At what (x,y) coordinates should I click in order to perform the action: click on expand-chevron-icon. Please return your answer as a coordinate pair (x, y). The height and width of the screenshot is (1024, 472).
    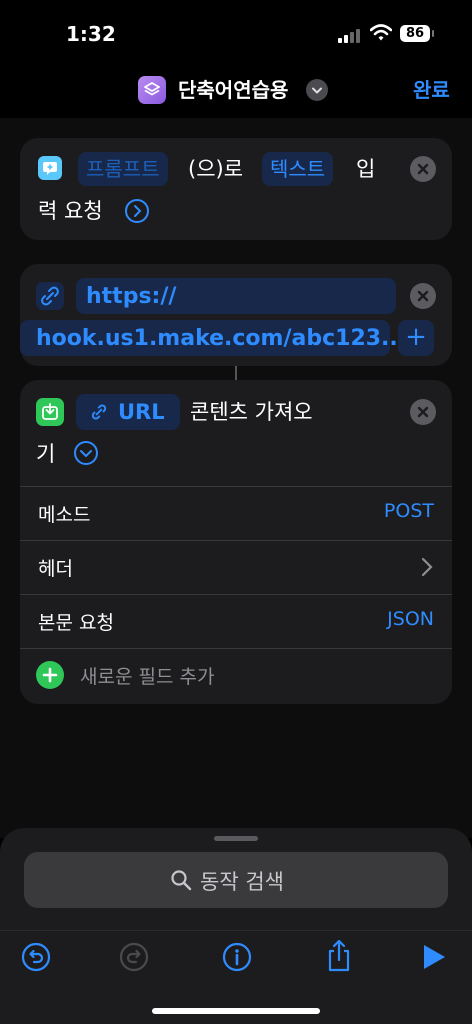
    Looking at the image, I should click on (137, 211).